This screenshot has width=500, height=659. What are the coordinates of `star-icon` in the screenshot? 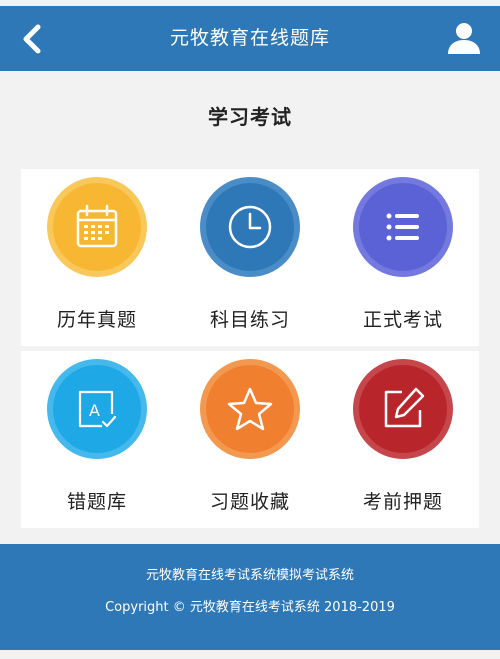 It's located at (250, 409).